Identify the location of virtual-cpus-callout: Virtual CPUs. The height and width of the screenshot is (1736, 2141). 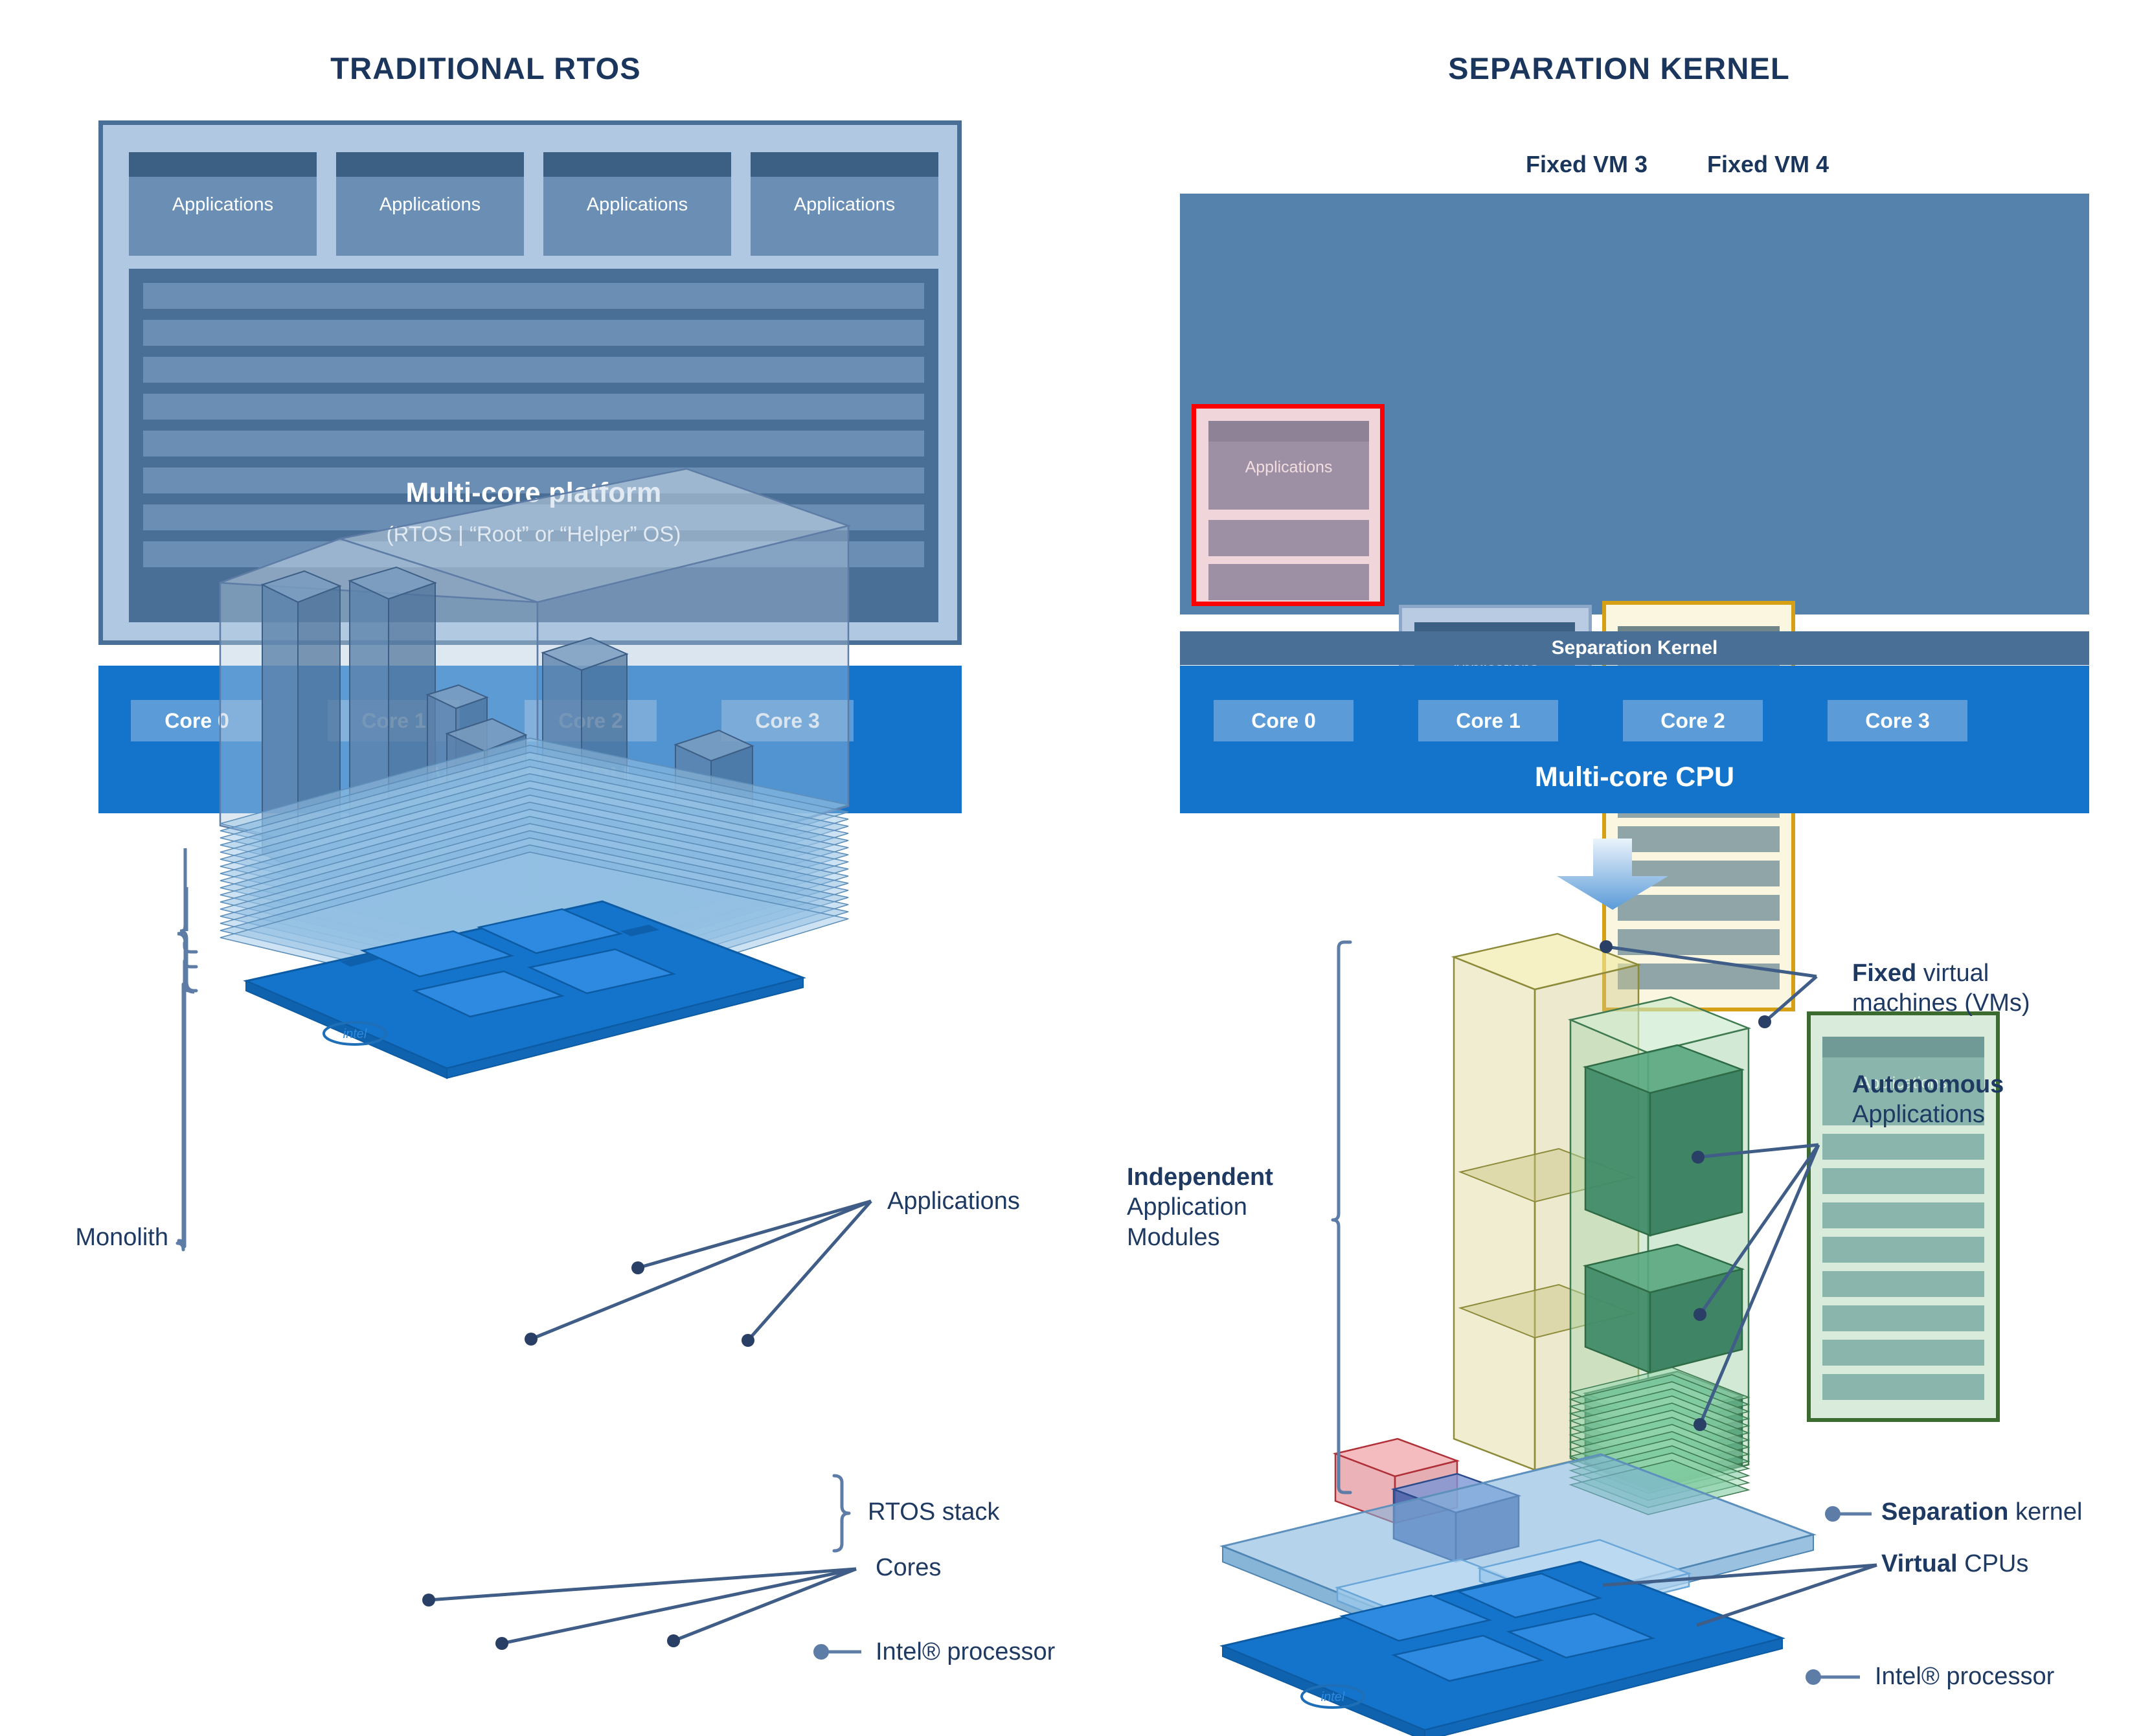
(2004, 1564).